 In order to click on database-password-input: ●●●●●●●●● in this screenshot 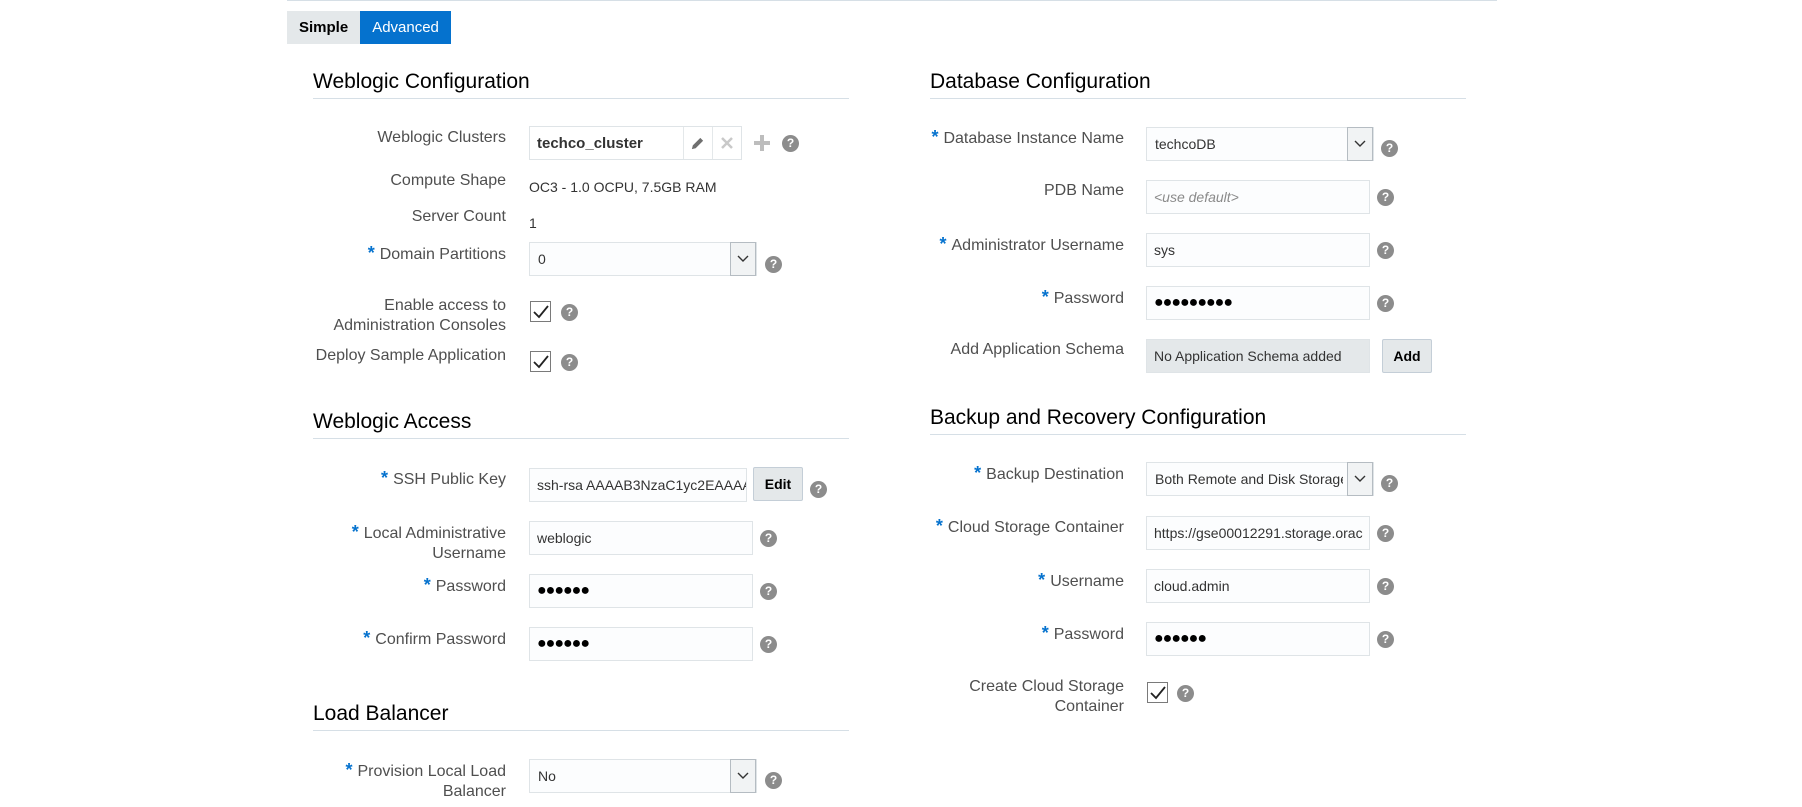, I will do `click(1258, 303)`.